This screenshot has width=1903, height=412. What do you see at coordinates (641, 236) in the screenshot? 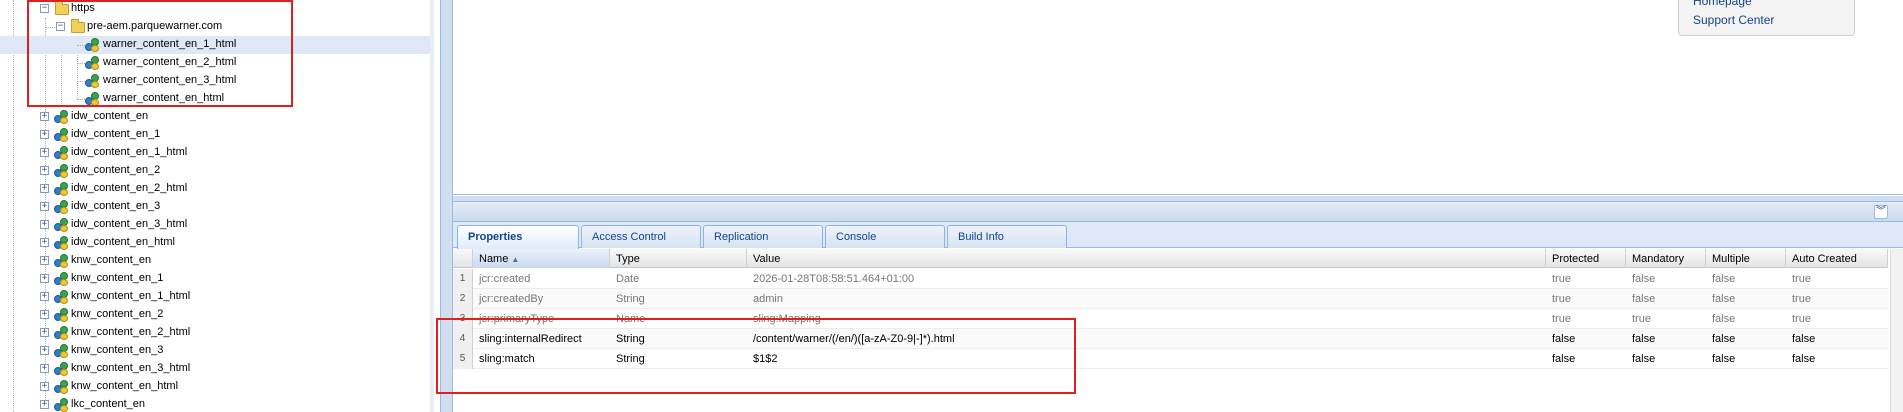
I see `tab-access-control: Access Control` at bounding box center [641, 236].